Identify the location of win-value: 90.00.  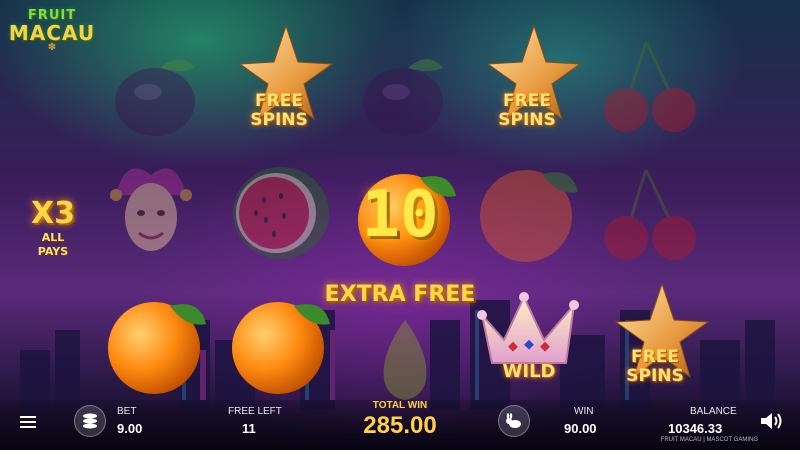
(580, 428).